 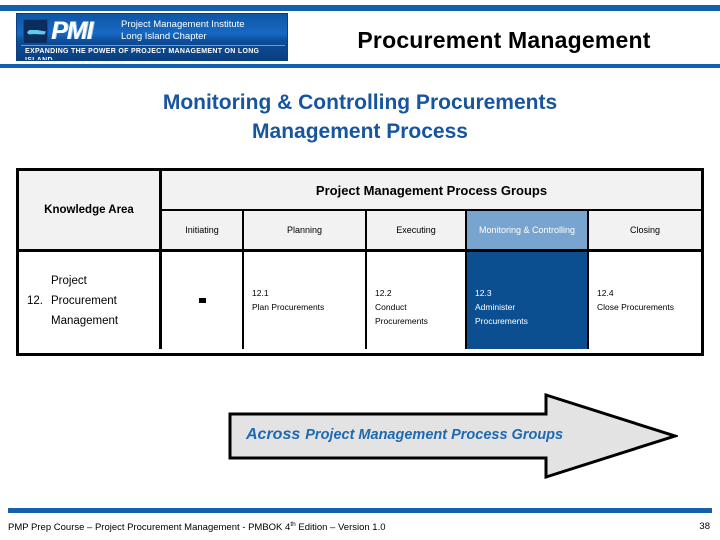 I want to click on footer-page-number: 38, so click(x=704, y=526).